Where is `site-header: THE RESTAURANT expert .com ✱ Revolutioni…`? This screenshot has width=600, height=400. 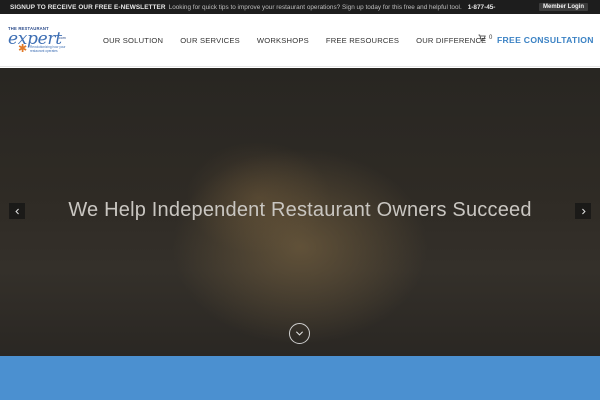 site-header: THE RESTAURANT expert .com ✱ Revolutioni… is located at coordinates (300, 40).